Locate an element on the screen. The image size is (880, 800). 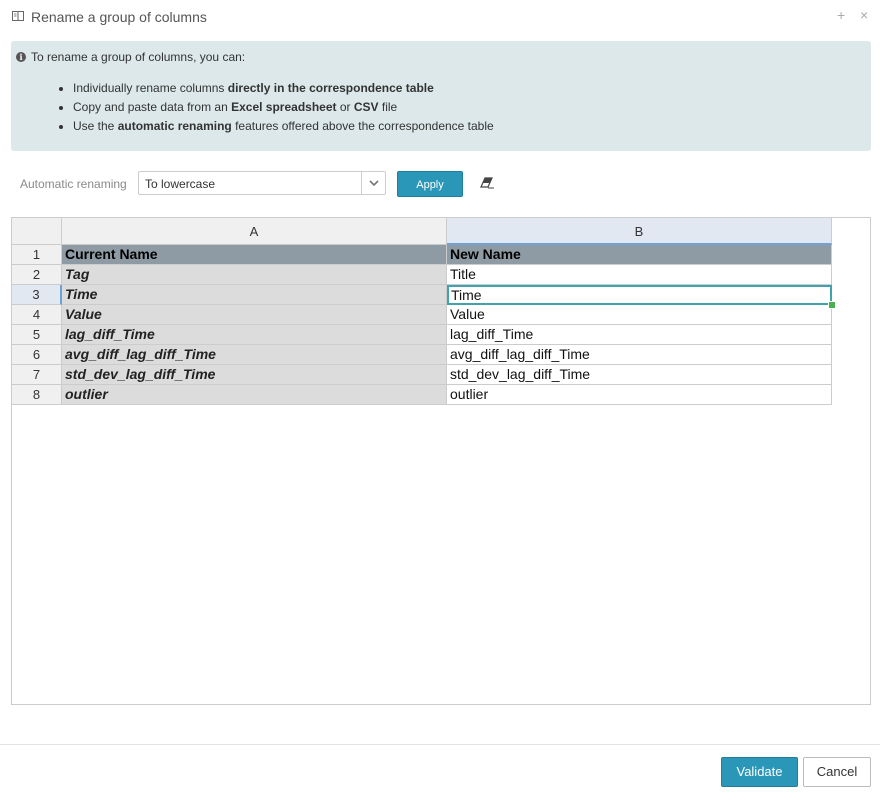
current-name-cell: Value is located at coordinates (254, 315).